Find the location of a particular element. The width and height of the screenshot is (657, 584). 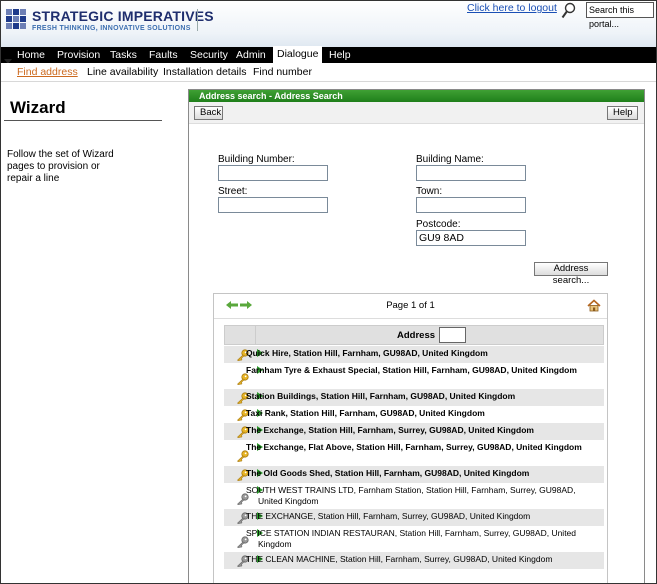

nav-home: Home is located at coordinates (31, 55).